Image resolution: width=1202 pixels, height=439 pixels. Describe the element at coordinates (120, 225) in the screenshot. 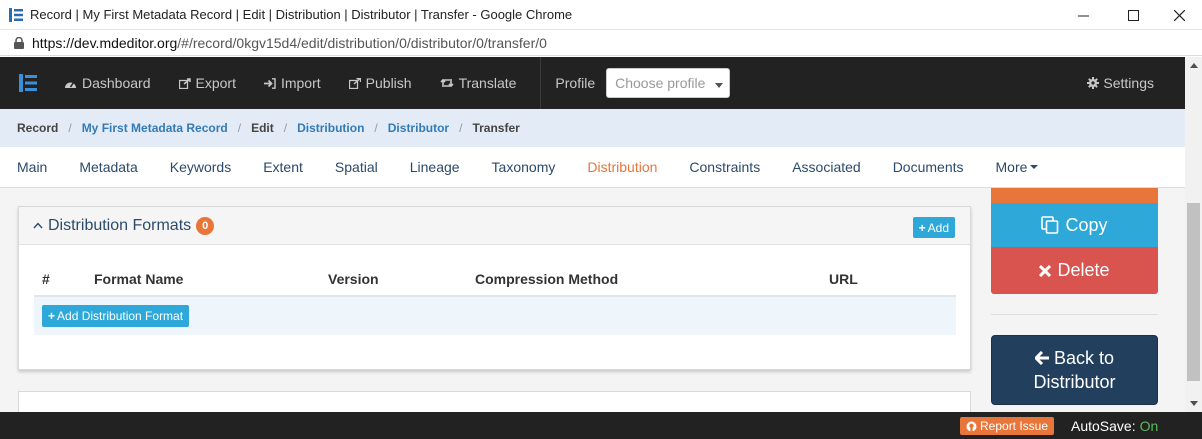

I see `panel-title: Distribution Formats` at that location.